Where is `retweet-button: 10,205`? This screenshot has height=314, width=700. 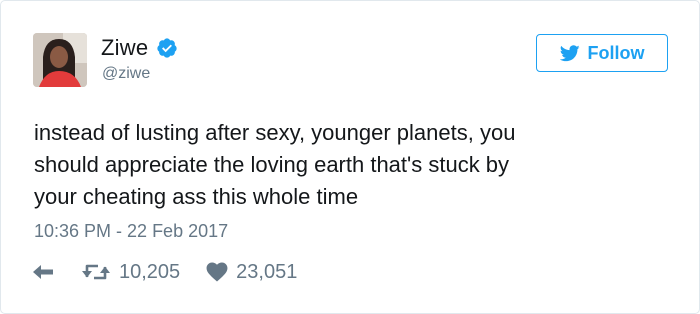
retweet-button: 10,205 is located at coordinates (130, 272).